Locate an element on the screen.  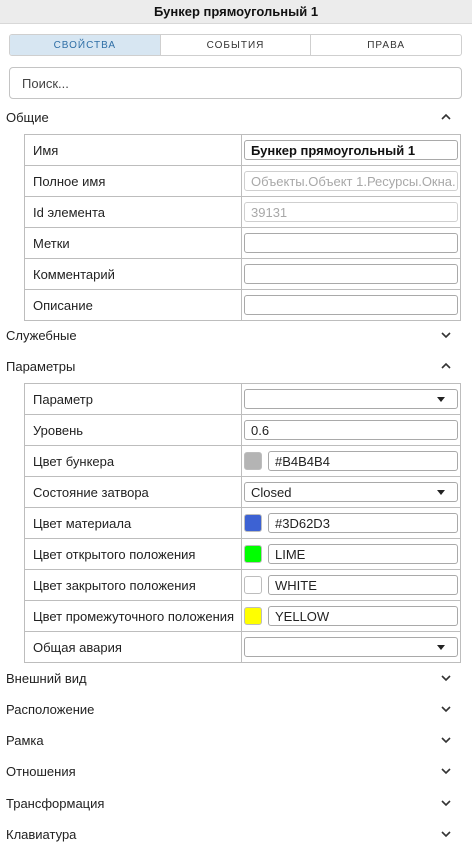
tab-events: СОБЫТИЯ is located at coordinates (235, 45).